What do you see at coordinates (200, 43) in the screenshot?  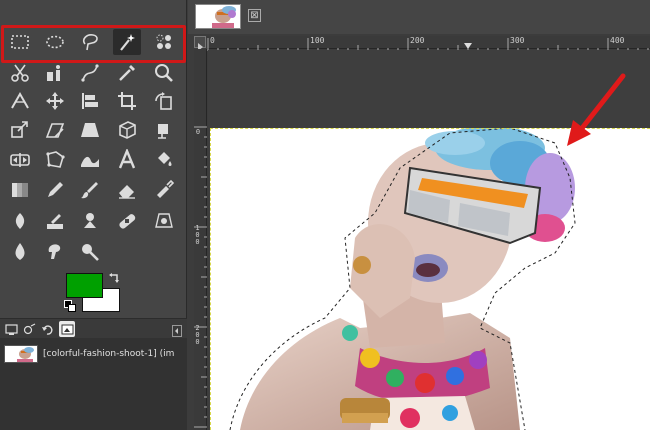 I see `quick-mask-toggle-icon` at bounding box center [200, 43].